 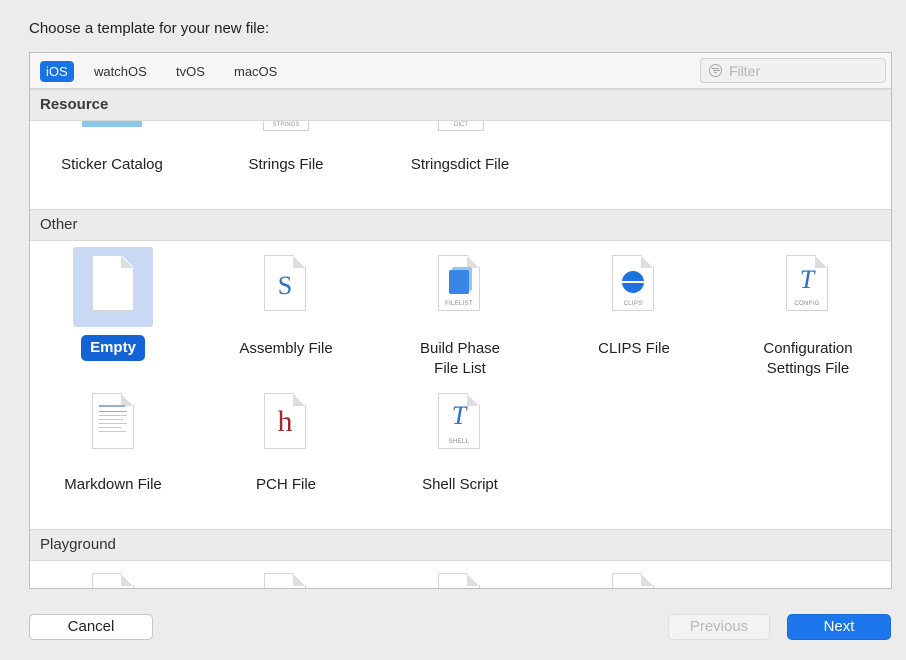 I want to click on filter-field, so click(x=793, y=70).